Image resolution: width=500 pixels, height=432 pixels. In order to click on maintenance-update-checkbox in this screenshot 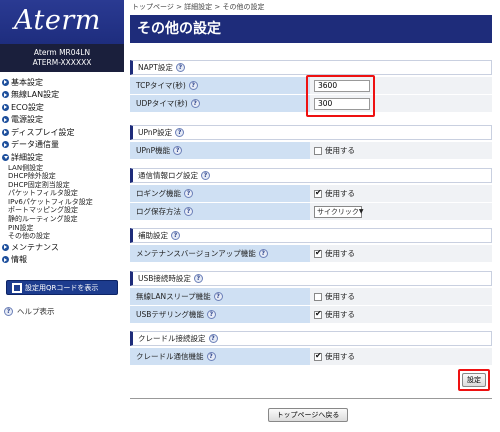, I will do `click(318, 253)`.